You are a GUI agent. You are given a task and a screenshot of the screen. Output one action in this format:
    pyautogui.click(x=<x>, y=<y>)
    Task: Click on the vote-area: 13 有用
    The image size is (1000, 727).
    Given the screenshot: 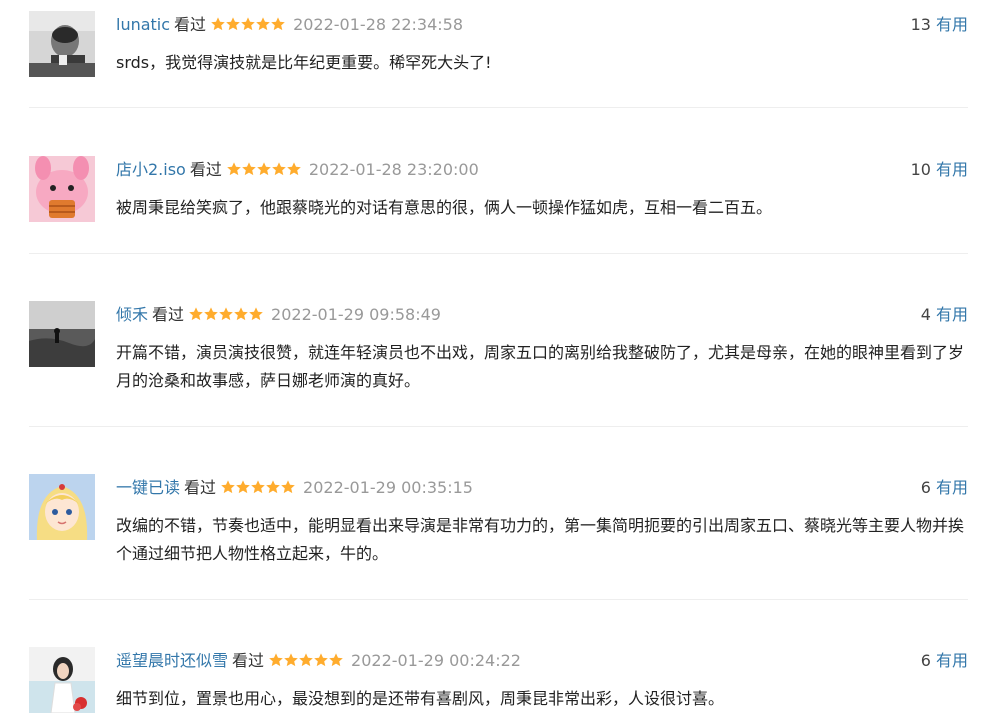 What is the action you would take?
    pyautogui.click(x=939, y=25)
    